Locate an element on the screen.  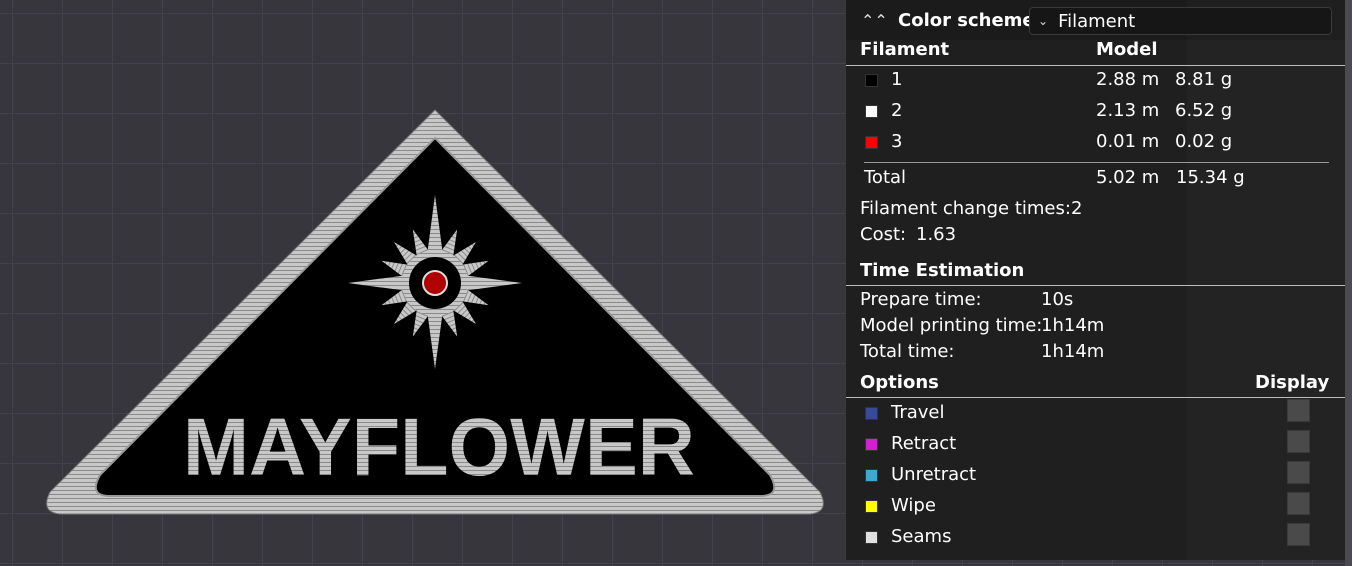
panel-edge is located at coordinates (1348, 283).